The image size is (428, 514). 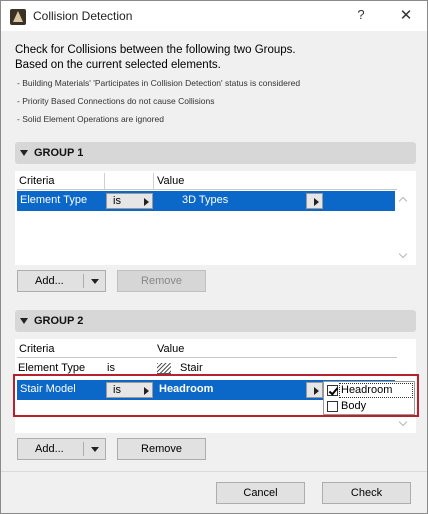 I want to click on app-icon, so click(x=18, y=17).